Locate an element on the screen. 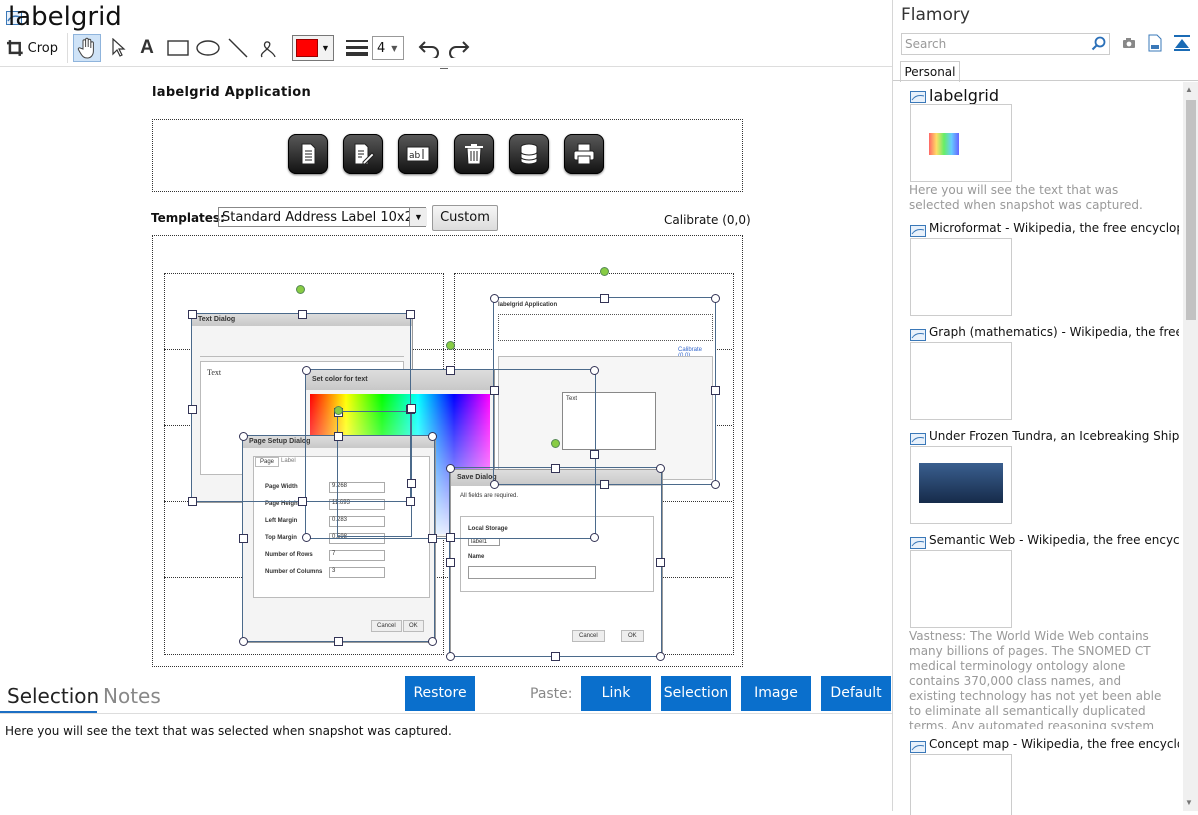 The width and height of the screenshot is (1198, 815). app-title: labelgrid Application is located at coordinates (232, 92).